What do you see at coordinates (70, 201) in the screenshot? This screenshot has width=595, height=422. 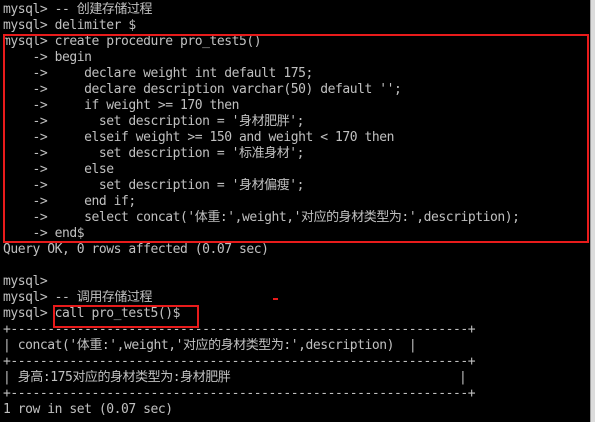 I see `console-line: -> end if;` at bounding box center [70, 201].